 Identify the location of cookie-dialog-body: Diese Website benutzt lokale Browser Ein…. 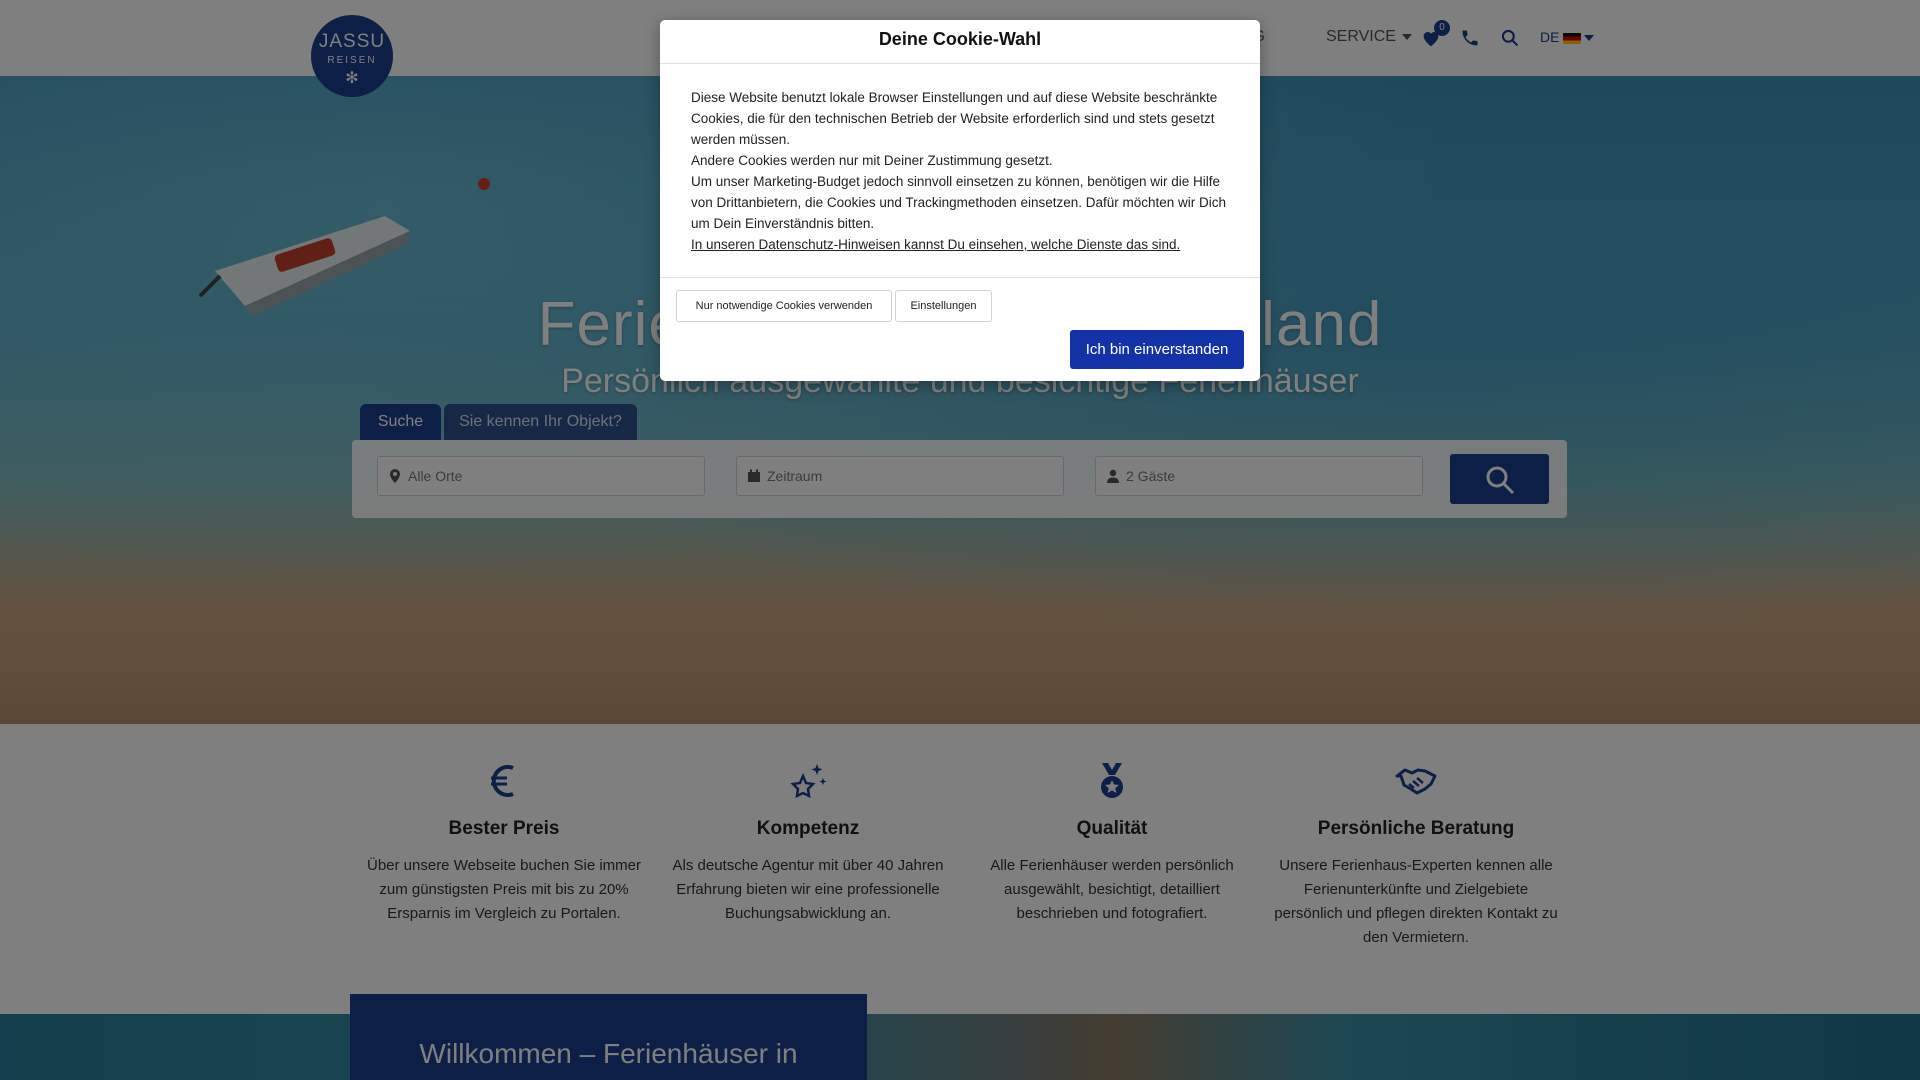
(963, 171).